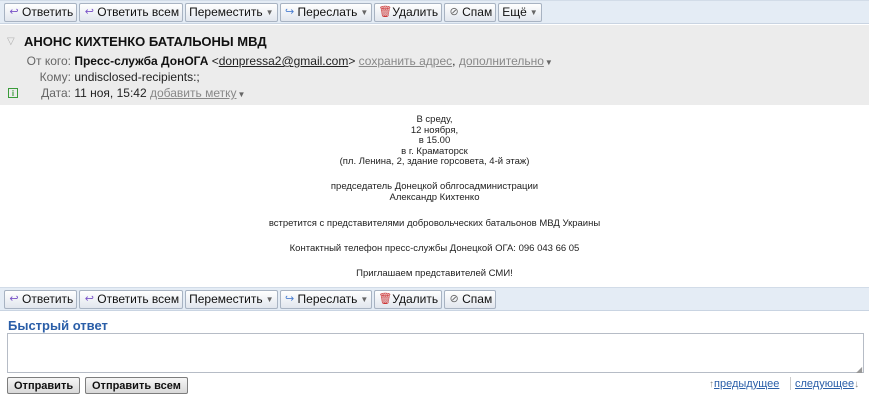 This screenshot has height=401, width=869. Describe the element at coordinates (790, 383) in the screenshot. I see `nav-divider` at that location.